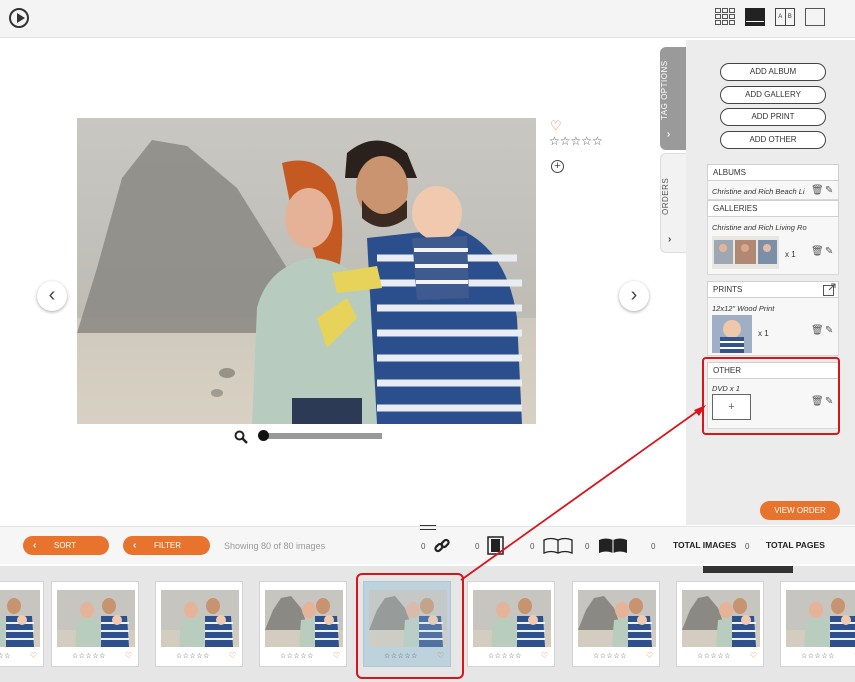 This screenshot has height=682, width=855. I want to click on filter-button: ‹ FILTER, so click(166, 545).